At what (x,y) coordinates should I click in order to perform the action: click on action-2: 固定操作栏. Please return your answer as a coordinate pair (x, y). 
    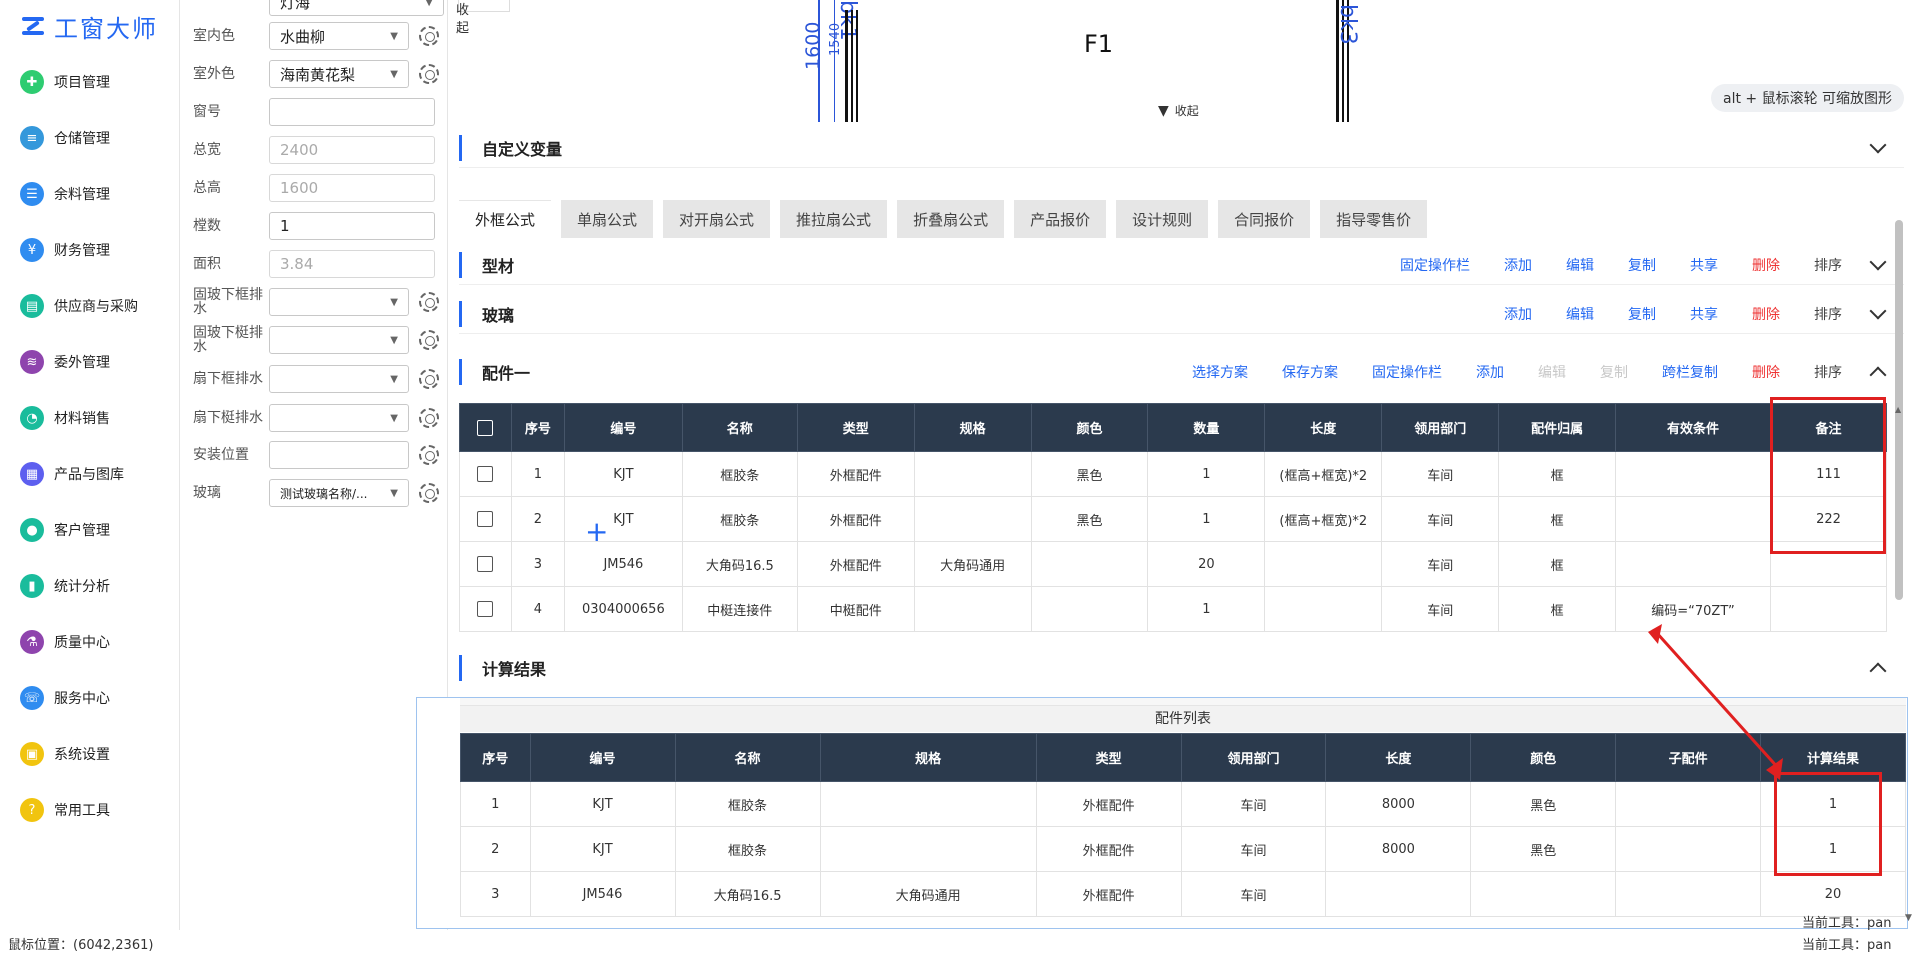
    Looking at the image, I should click on (1407, 372).